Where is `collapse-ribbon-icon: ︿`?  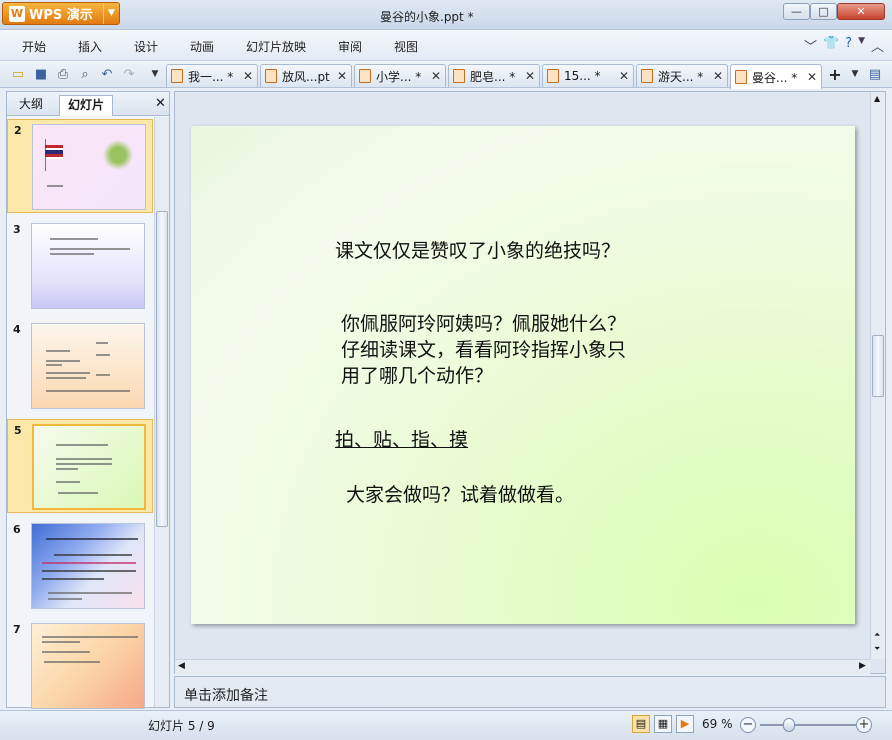
collapse-ribbon-icon: ︿ is located at coordinates (877, 45).